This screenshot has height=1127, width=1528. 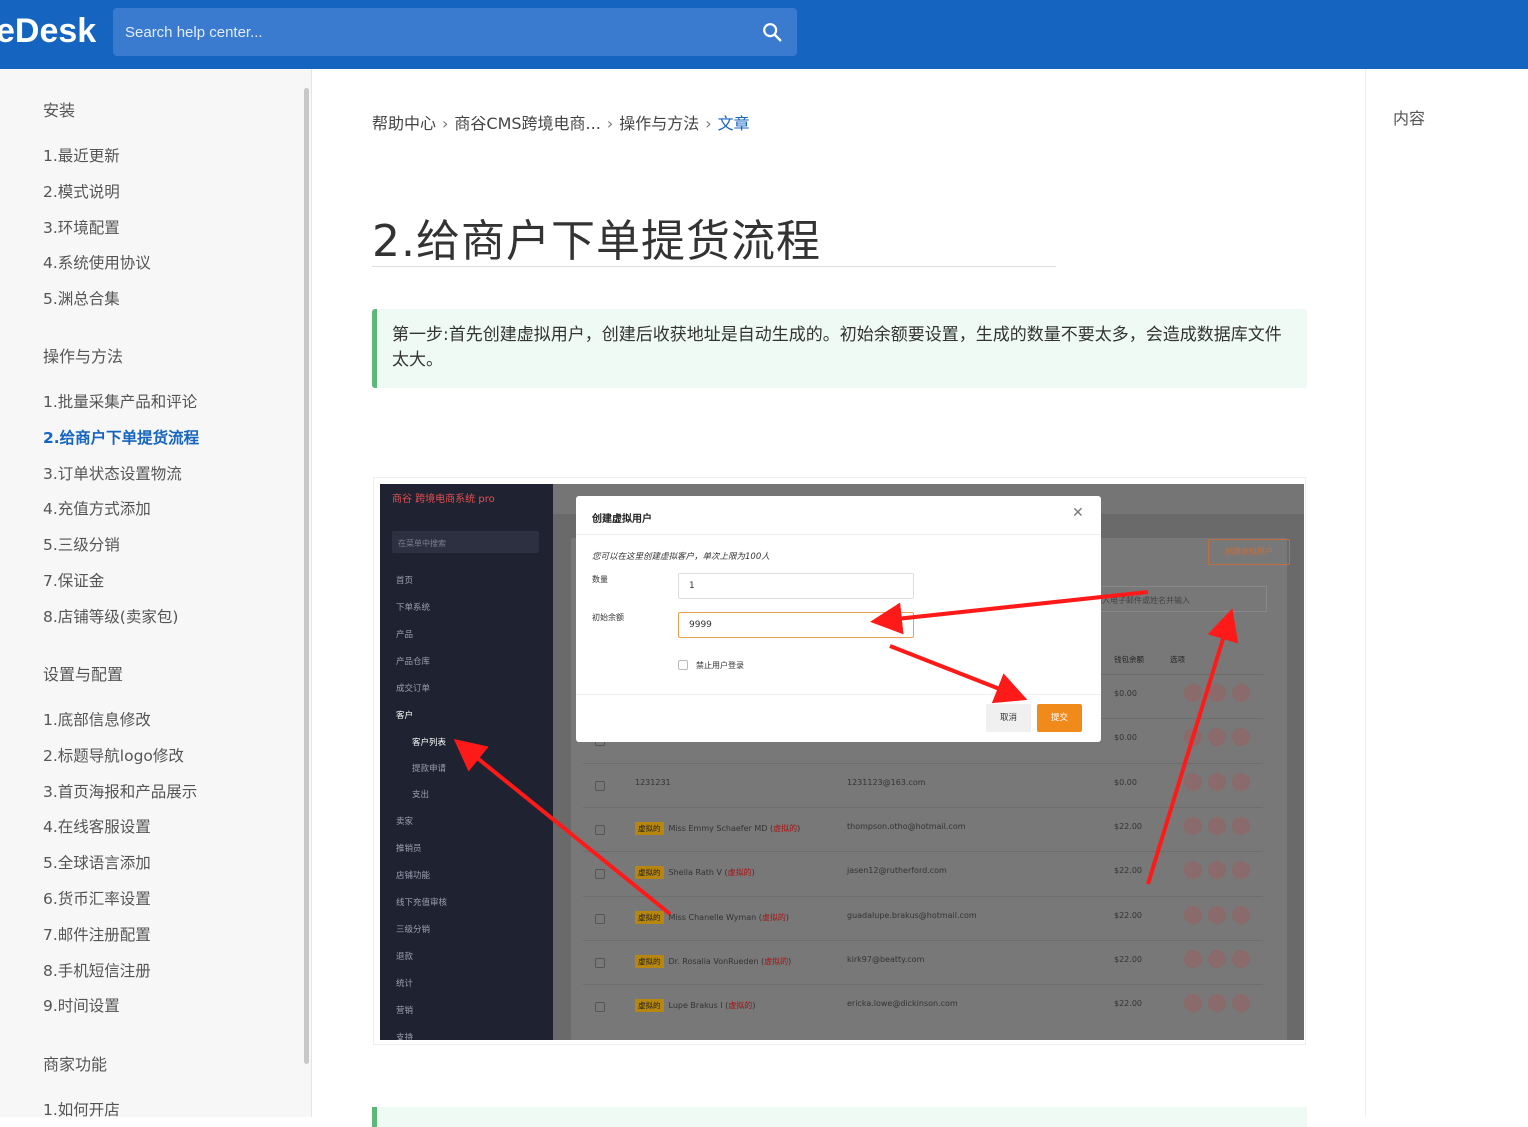 What do you see at coordinates (733, 123) in the screenshot?
I see `breadcrumb-current: 文章` at bounding box center [733, 123].